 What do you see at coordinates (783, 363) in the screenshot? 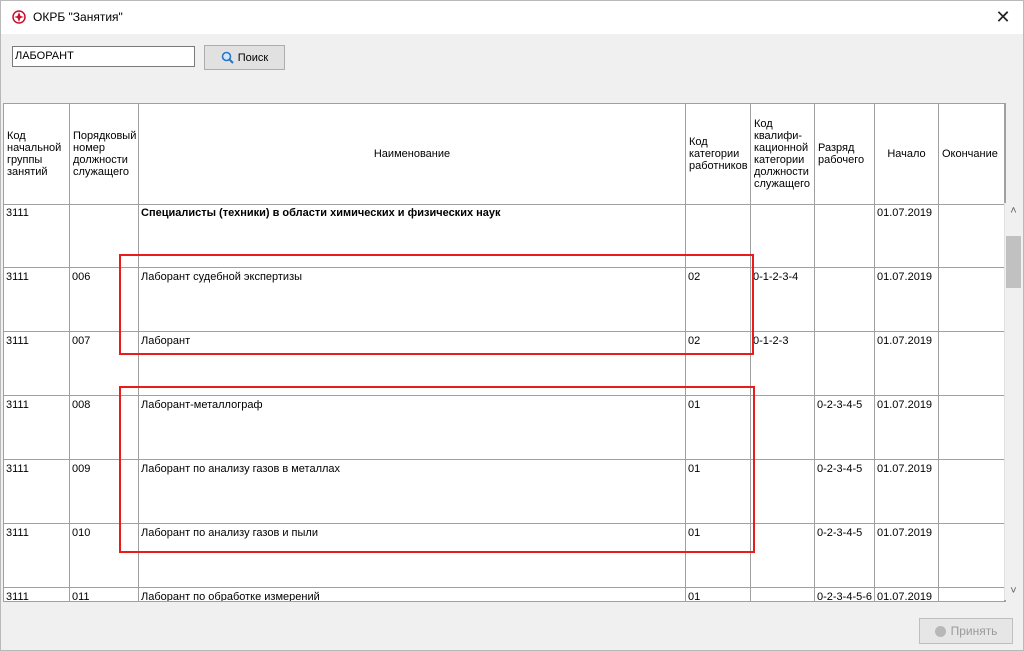
I see `col-qualification-code-cell: 0-1-2-3` at bounding box center [783, 363].